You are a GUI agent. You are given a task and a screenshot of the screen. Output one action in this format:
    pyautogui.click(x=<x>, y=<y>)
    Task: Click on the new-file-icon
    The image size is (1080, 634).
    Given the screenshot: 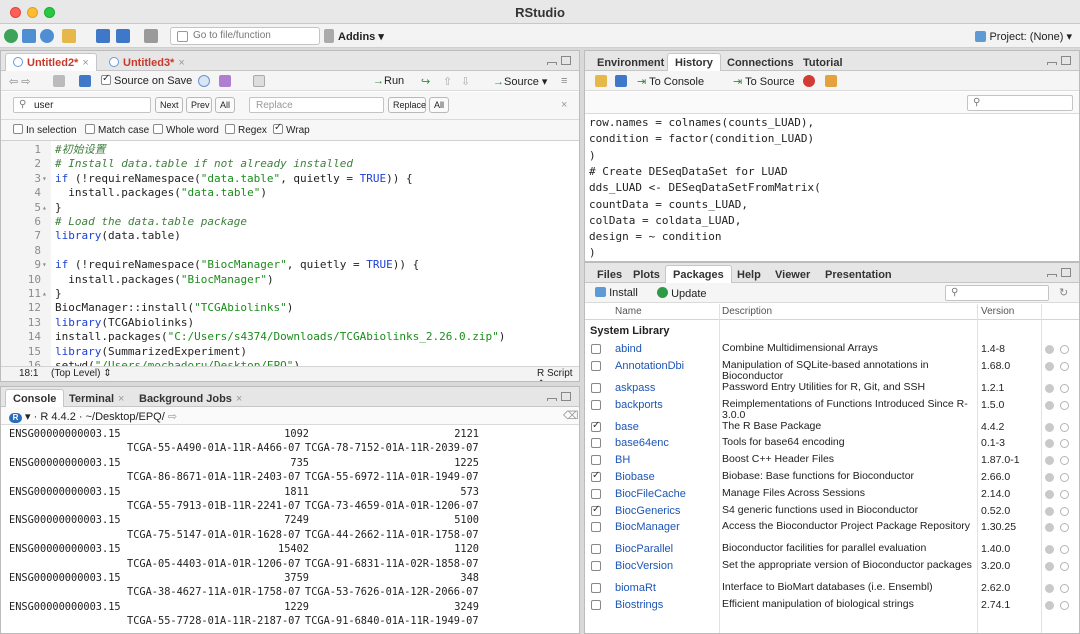 What is the action you would take?
    pyautogui.click(x=11, y=36)
    